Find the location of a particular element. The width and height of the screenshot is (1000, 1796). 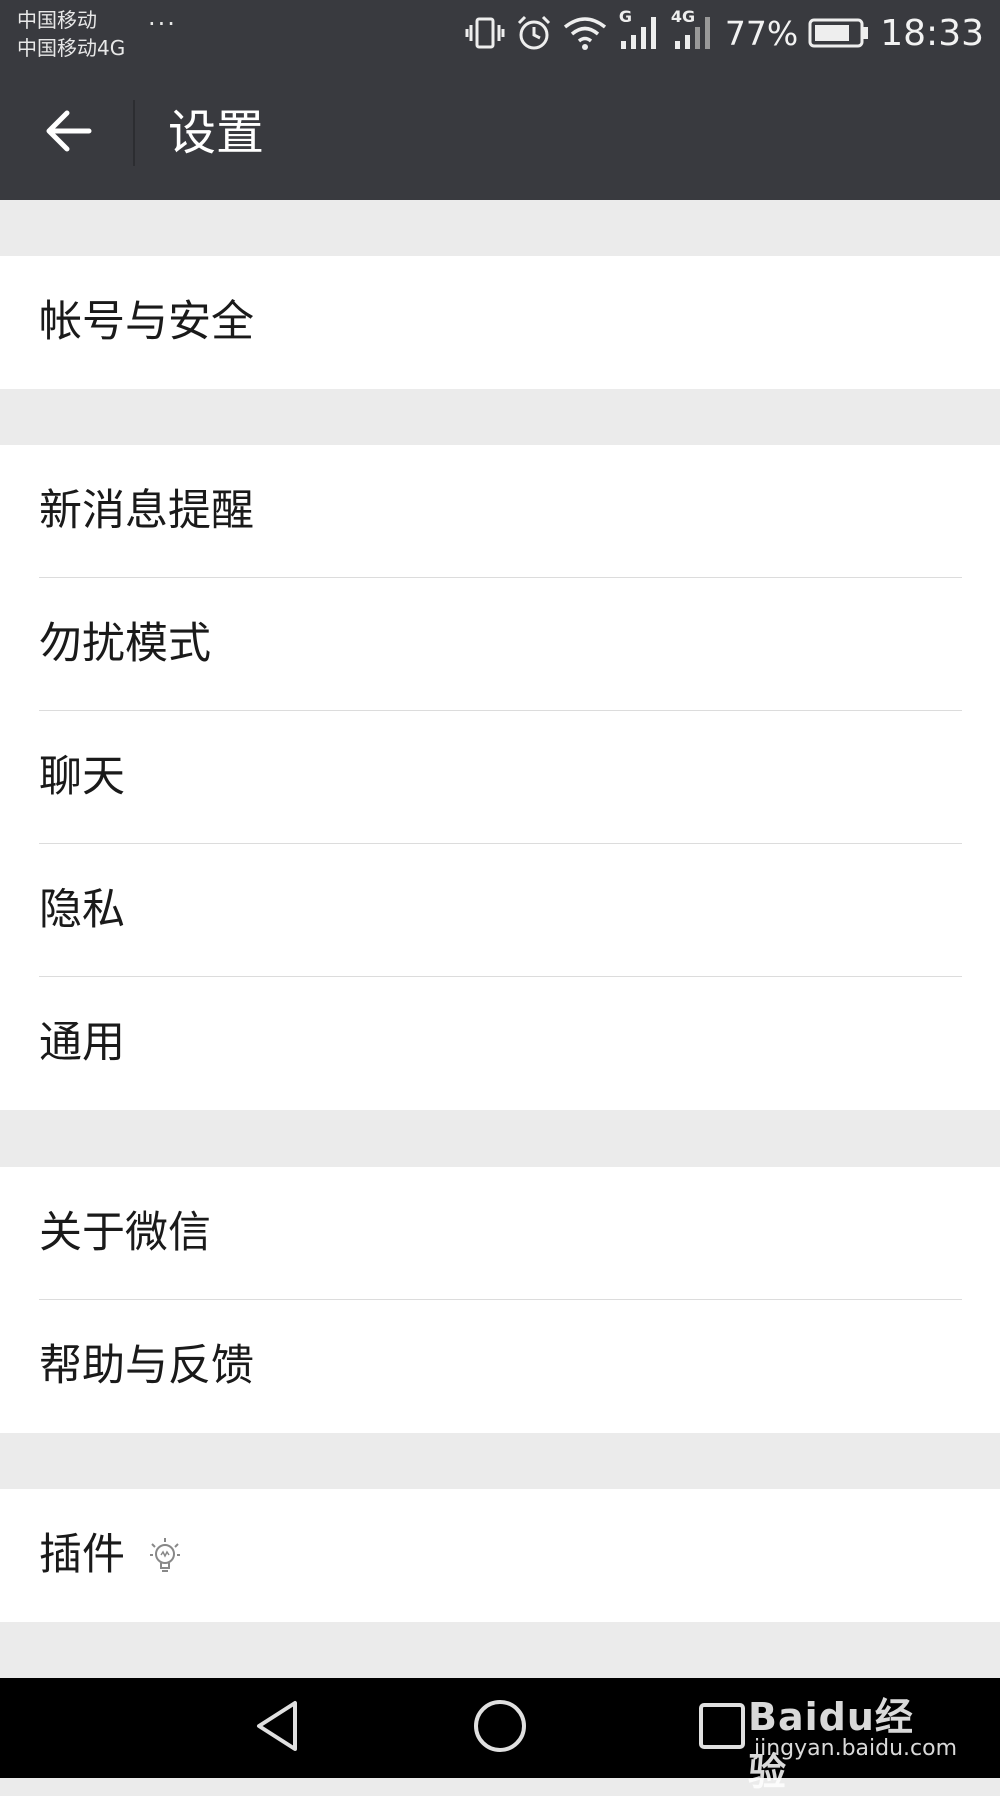

baidu-watermark: Baidu经验 jingyan.baidu.com is located at coordinates (852, 1733).